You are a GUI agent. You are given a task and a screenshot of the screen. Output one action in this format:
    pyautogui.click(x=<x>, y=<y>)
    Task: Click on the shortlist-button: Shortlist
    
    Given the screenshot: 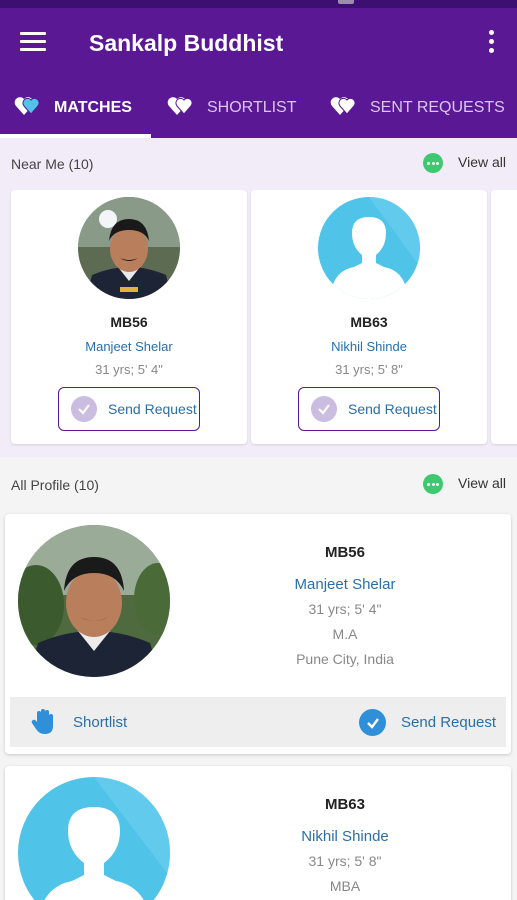 What is the action you would take?
    pyautogui.click(x=100, y=722)
    